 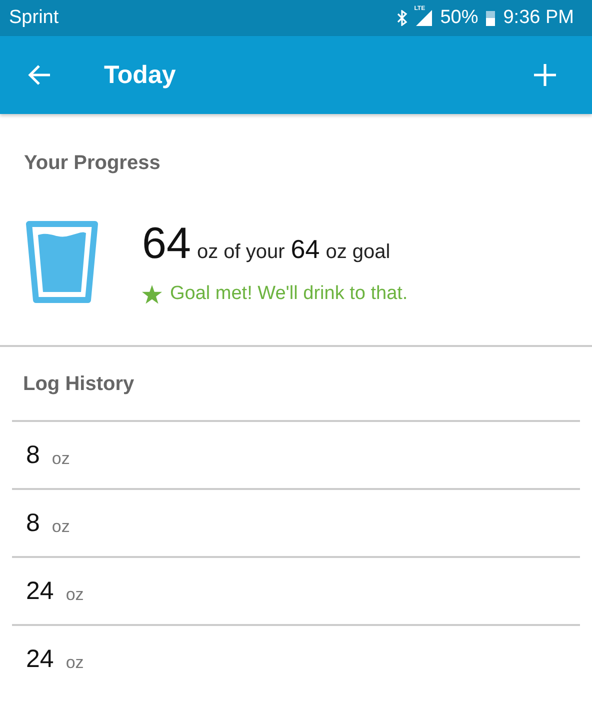 I want to click on water-glass-icon, so click(x=62, y=262).